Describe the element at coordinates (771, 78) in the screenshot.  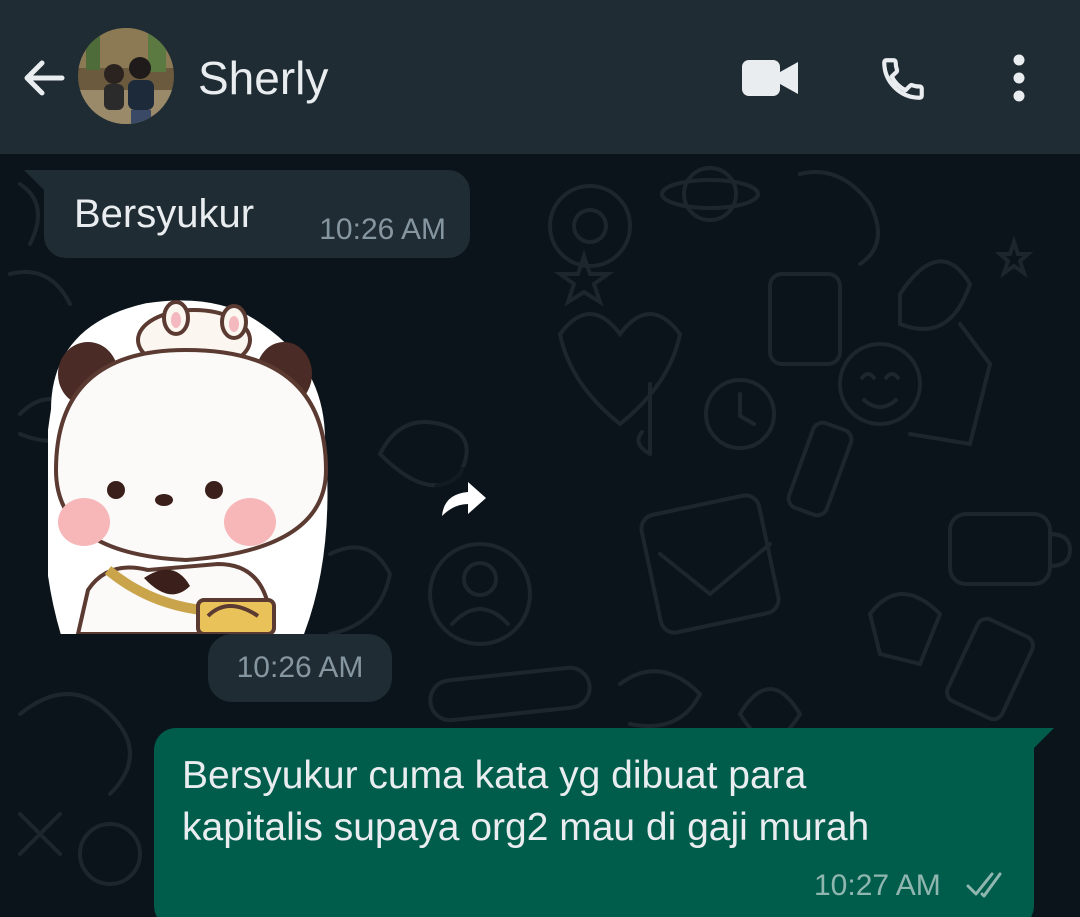
I see `video-call-icon` at that location.